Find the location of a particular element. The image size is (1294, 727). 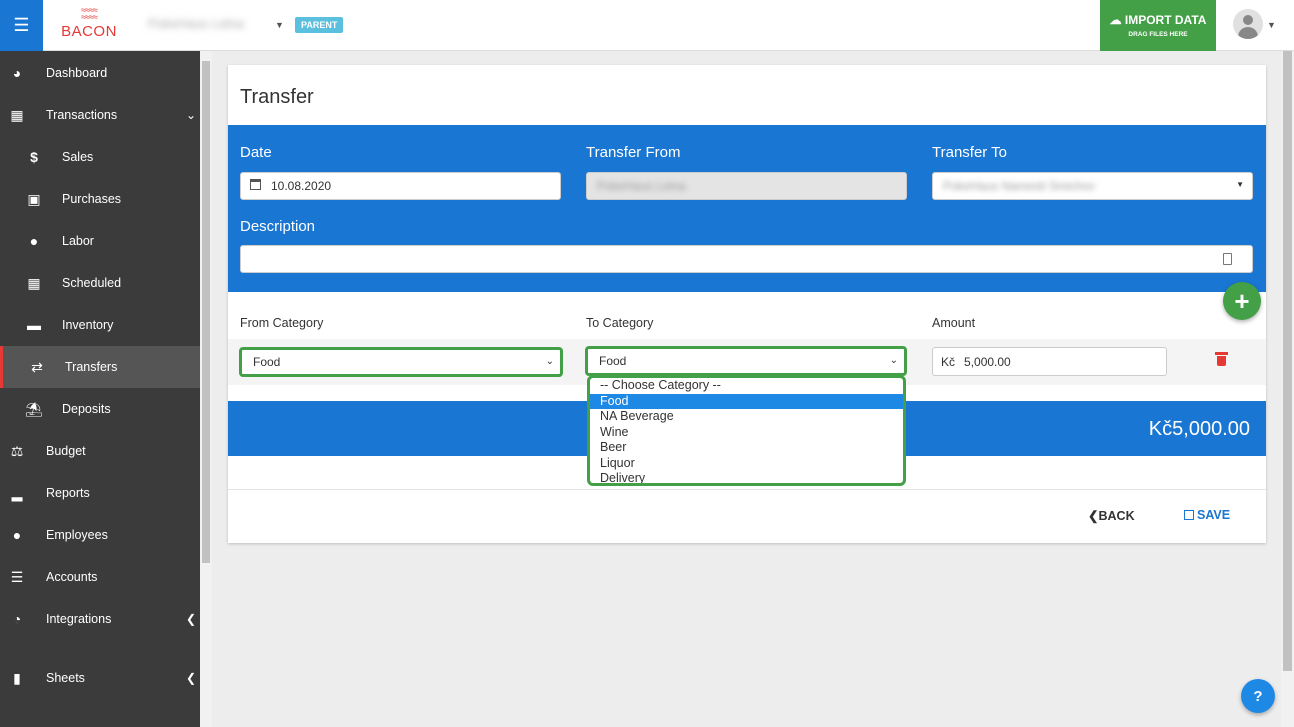

dashboard-icon: ◕ is located at coordinates (17, 73).